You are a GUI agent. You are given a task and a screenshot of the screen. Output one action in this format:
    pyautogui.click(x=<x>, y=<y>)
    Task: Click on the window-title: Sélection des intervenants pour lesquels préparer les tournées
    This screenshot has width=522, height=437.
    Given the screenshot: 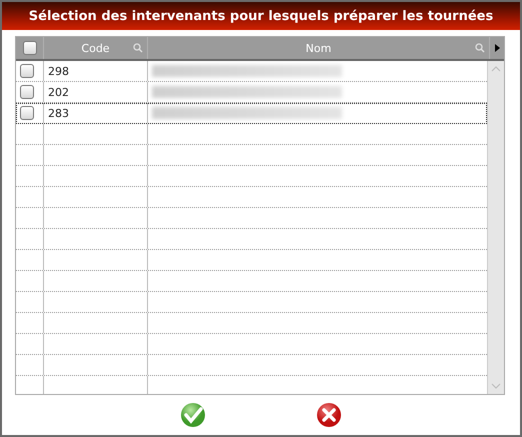 What is the action you would take?
    pyautogui.click(x=261, y=16)
    